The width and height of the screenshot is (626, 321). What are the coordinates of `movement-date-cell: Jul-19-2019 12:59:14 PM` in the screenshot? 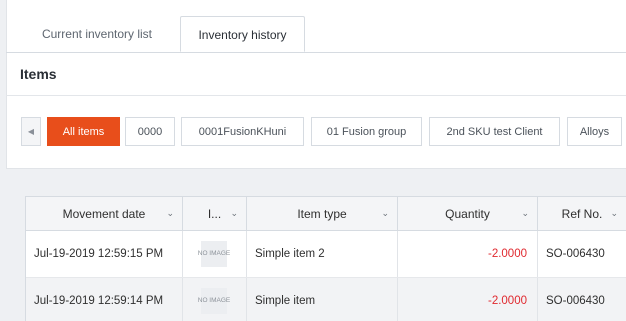 It's located at (104, 299).